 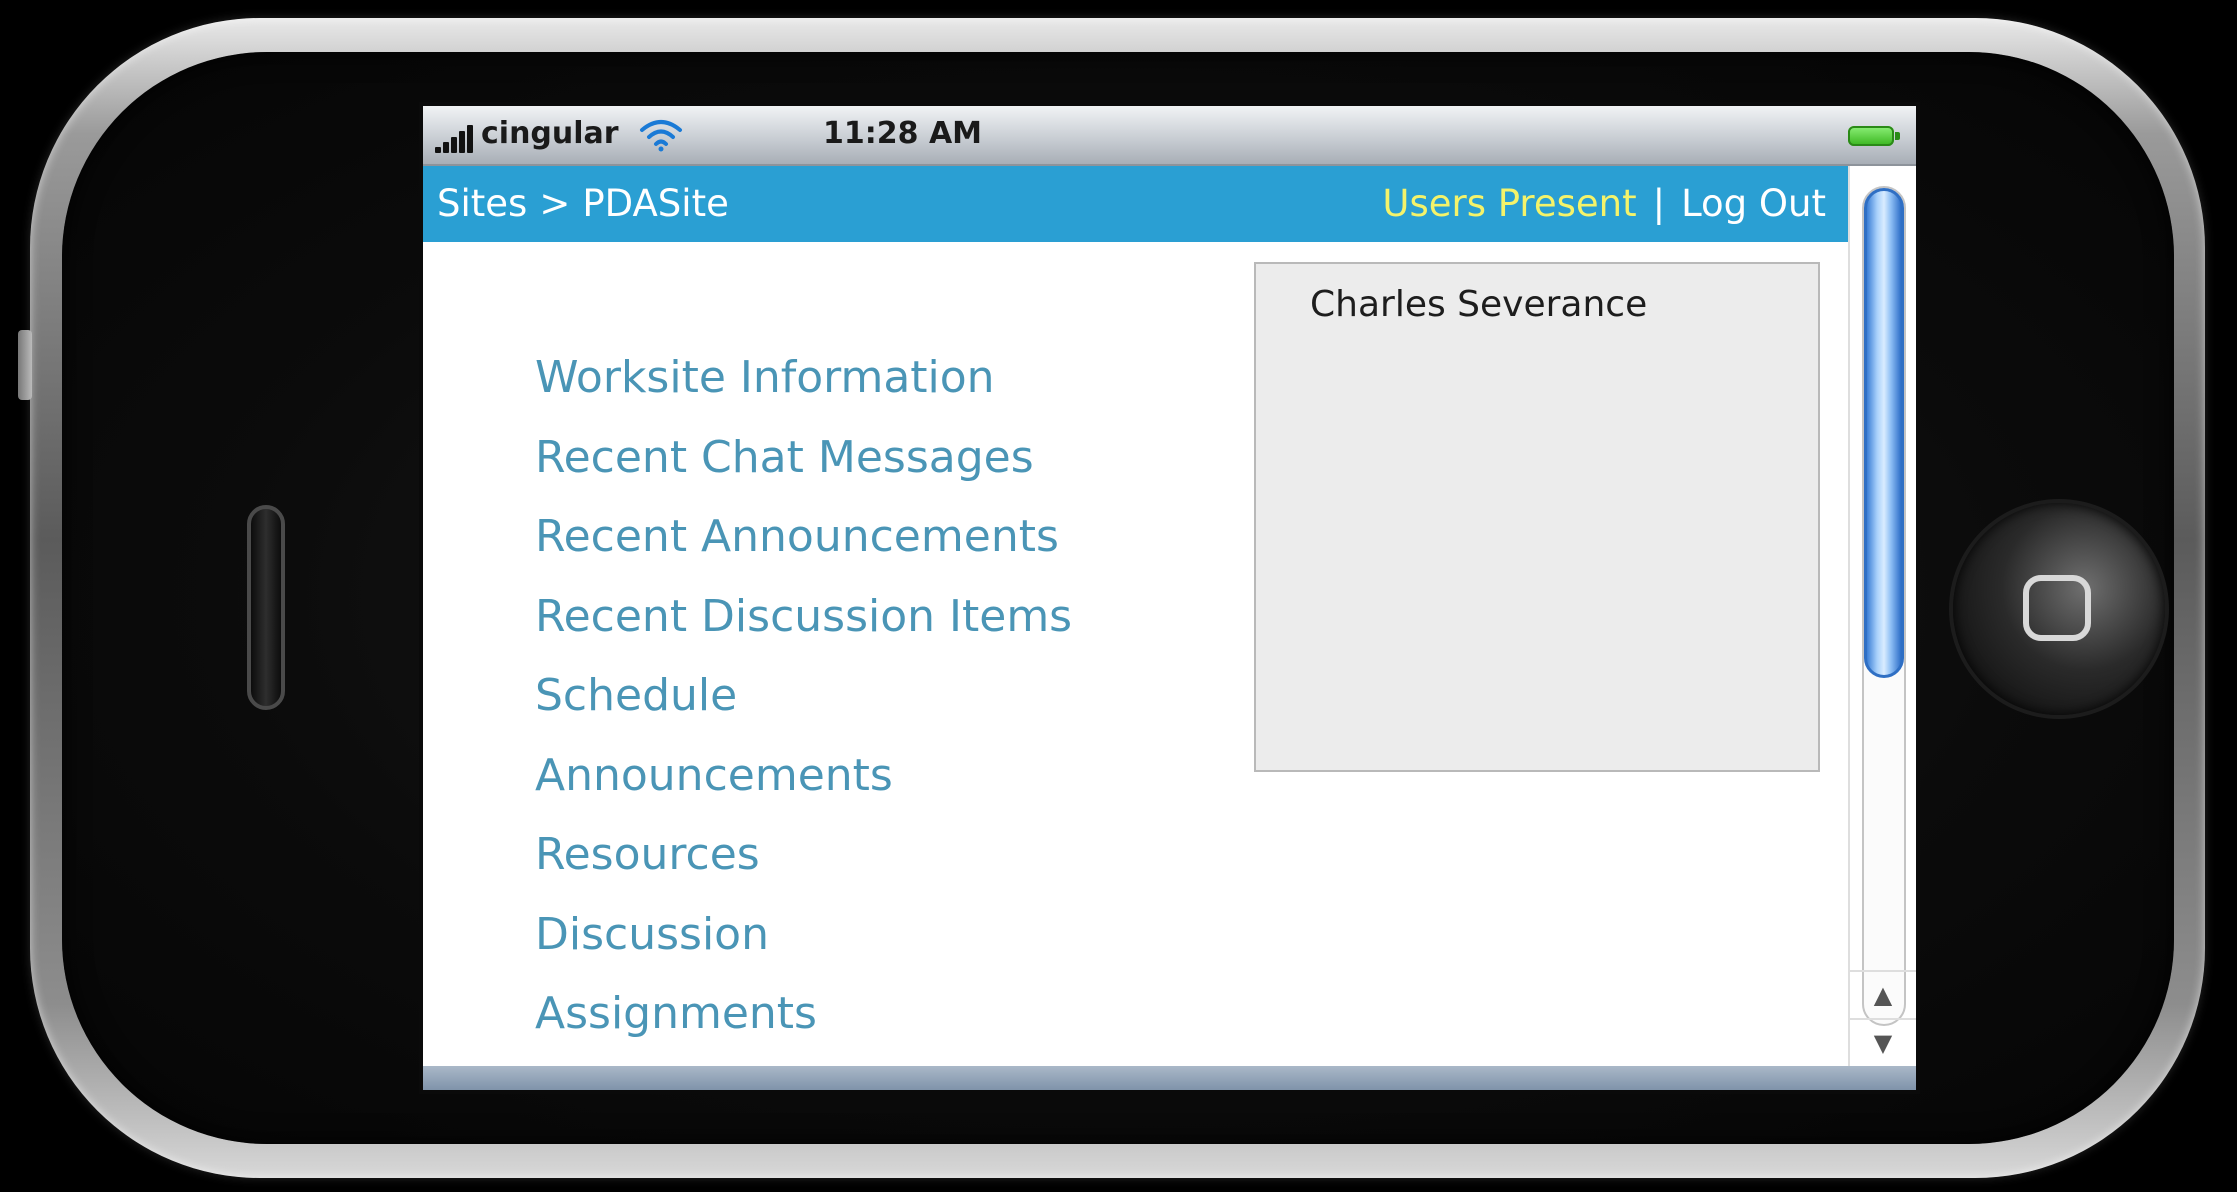 I want to click on breadcrumb-sites-link: Sites, so click(x=482, y=203).